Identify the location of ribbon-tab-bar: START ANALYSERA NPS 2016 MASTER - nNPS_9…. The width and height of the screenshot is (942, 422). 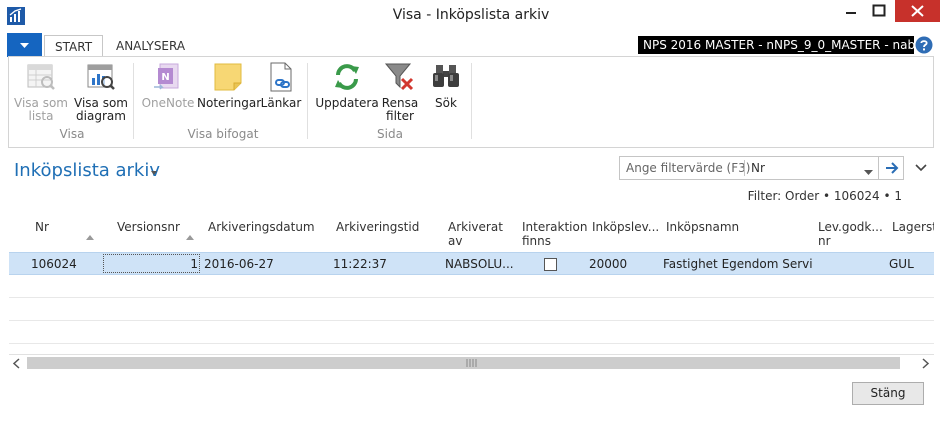
(471, 45).